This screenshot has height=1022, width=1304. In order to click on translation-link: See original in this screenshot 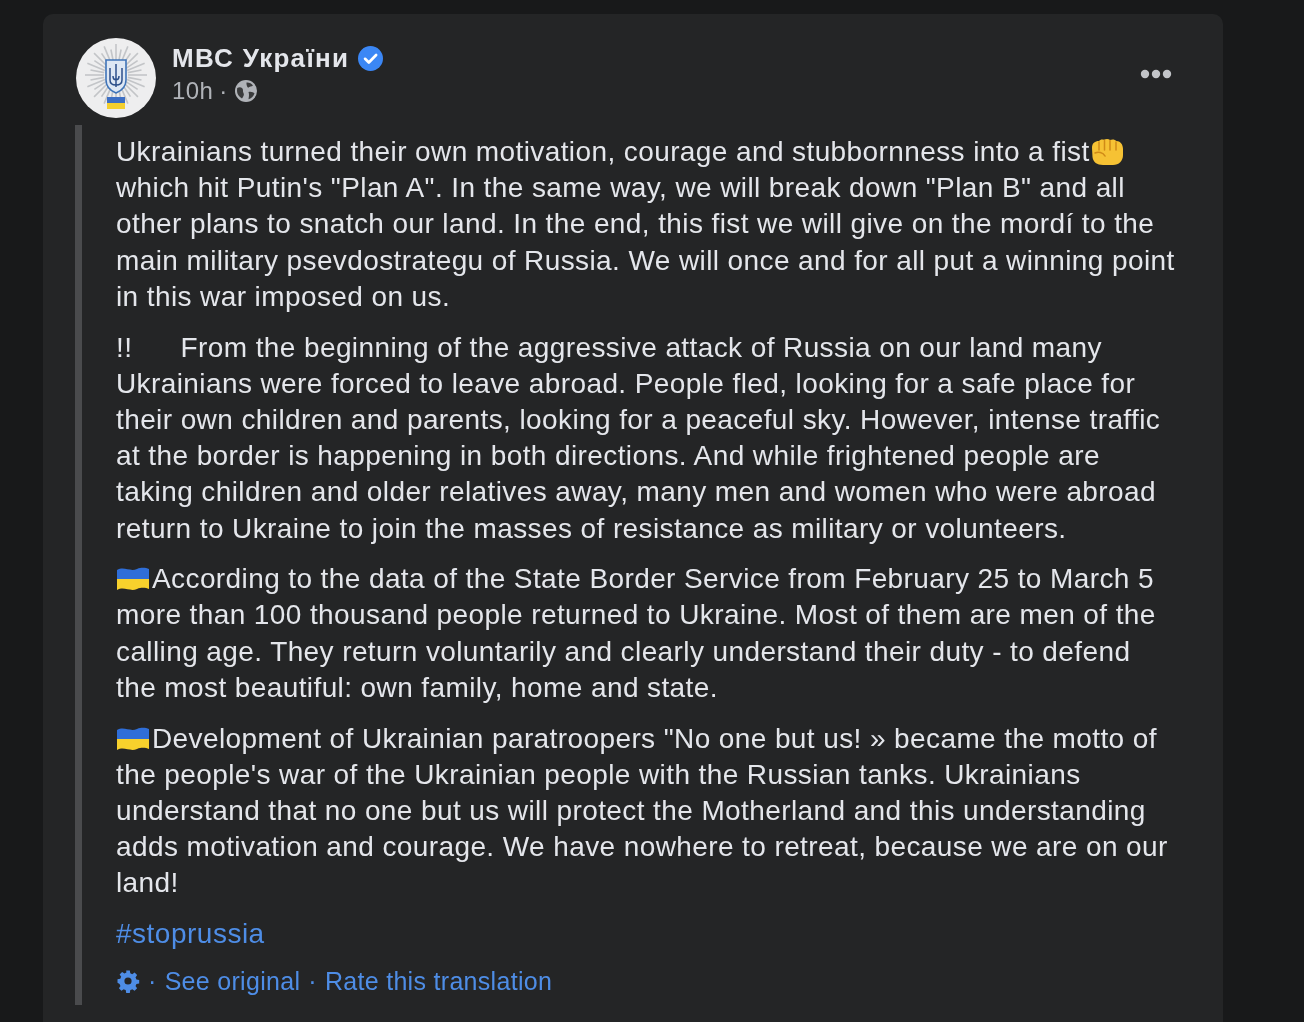, I will do `click(232, 981)`.